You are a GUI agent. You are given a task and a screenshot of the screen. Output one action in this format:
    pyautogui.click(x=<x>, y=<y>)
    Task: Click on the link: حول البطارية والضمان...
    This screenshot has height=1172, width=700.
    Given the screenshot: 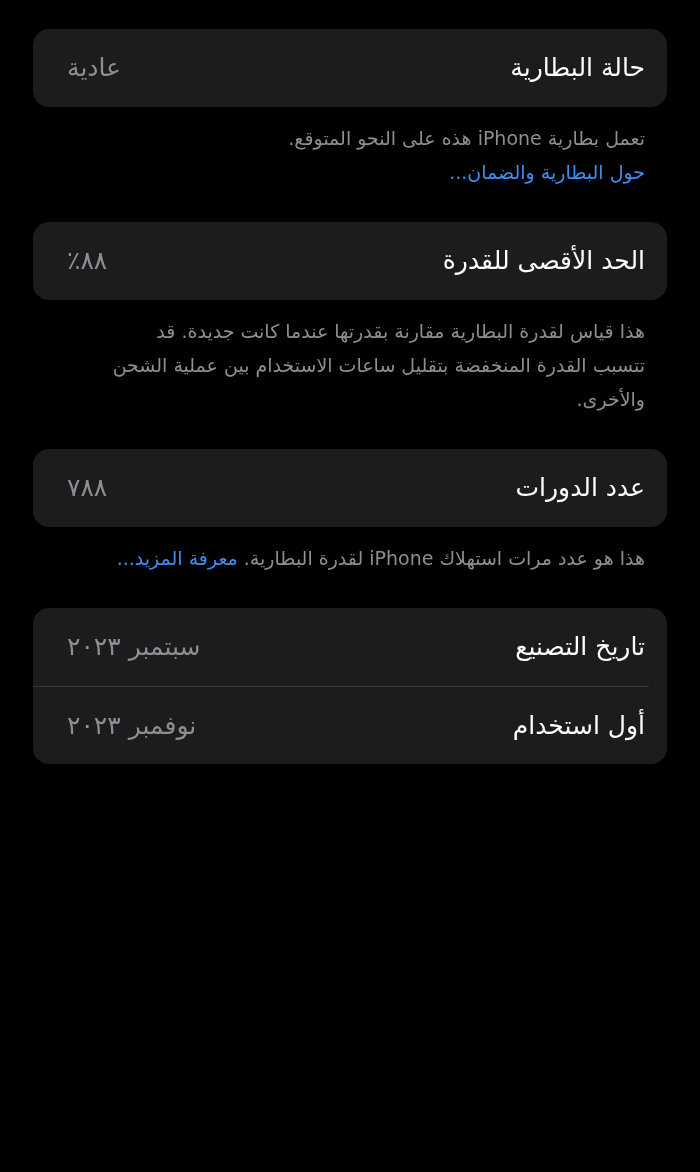 What is the action you would take?
    pyautogui.click(x=547, y=172)
    